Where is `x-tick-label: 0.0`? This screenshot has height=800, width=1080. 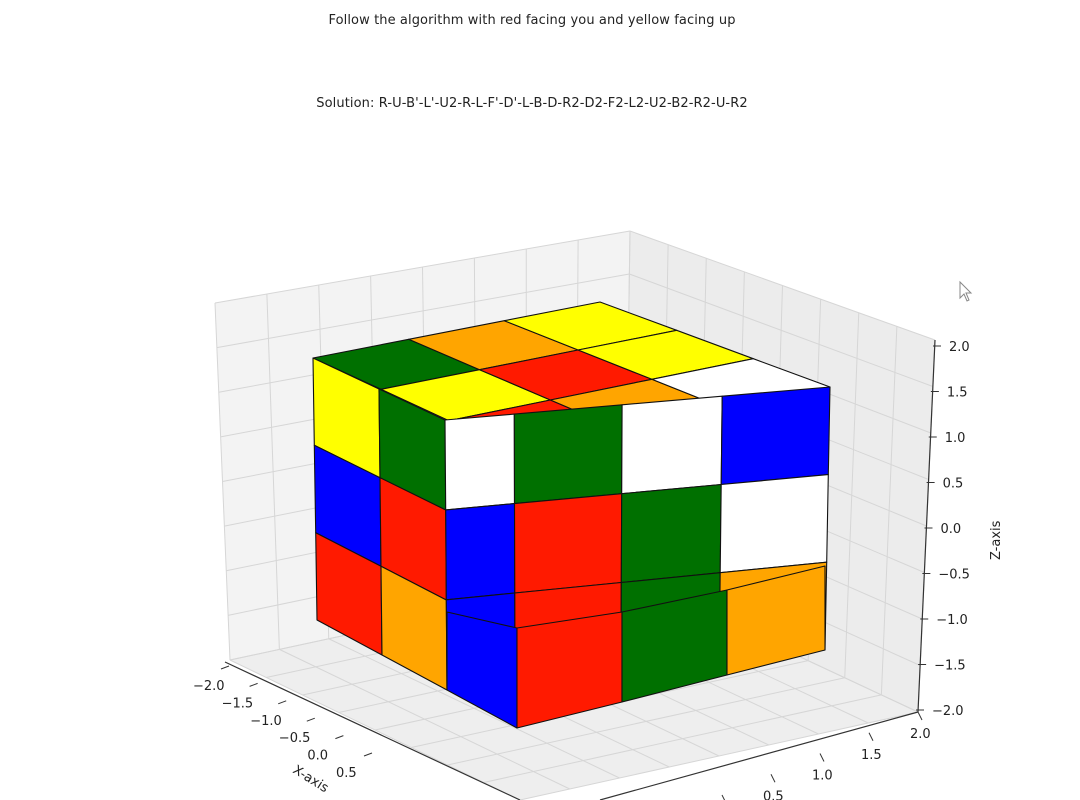
x-tick-label: 0.0 is located at coordinates (317, 756).